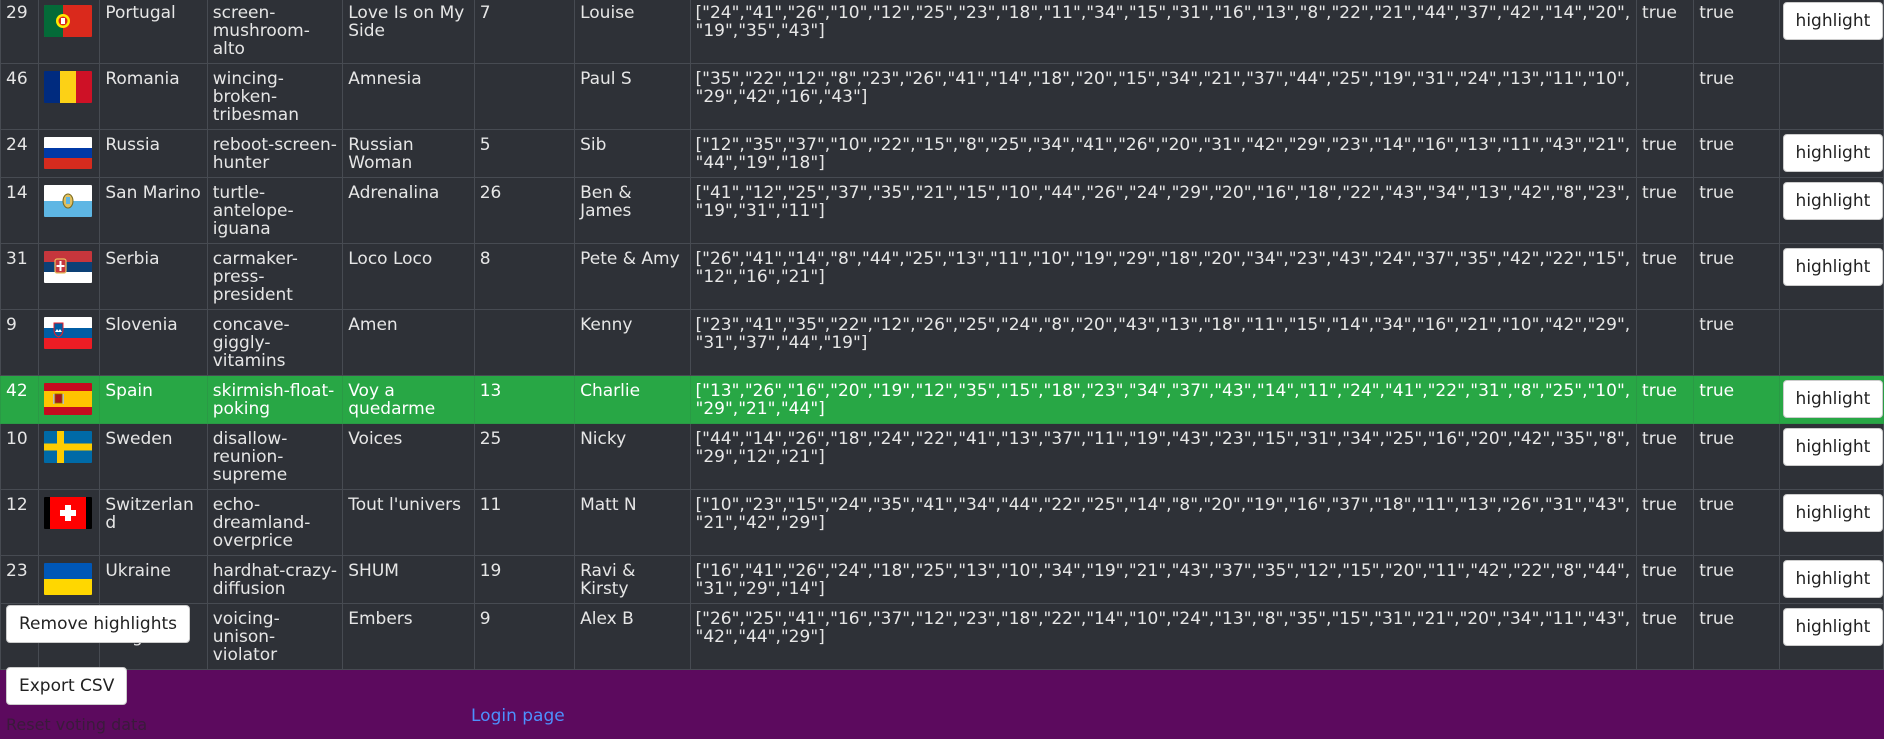 The image size is (1884, 739). I want to click on song-title: Voy a quedarme, so click(408, 399).